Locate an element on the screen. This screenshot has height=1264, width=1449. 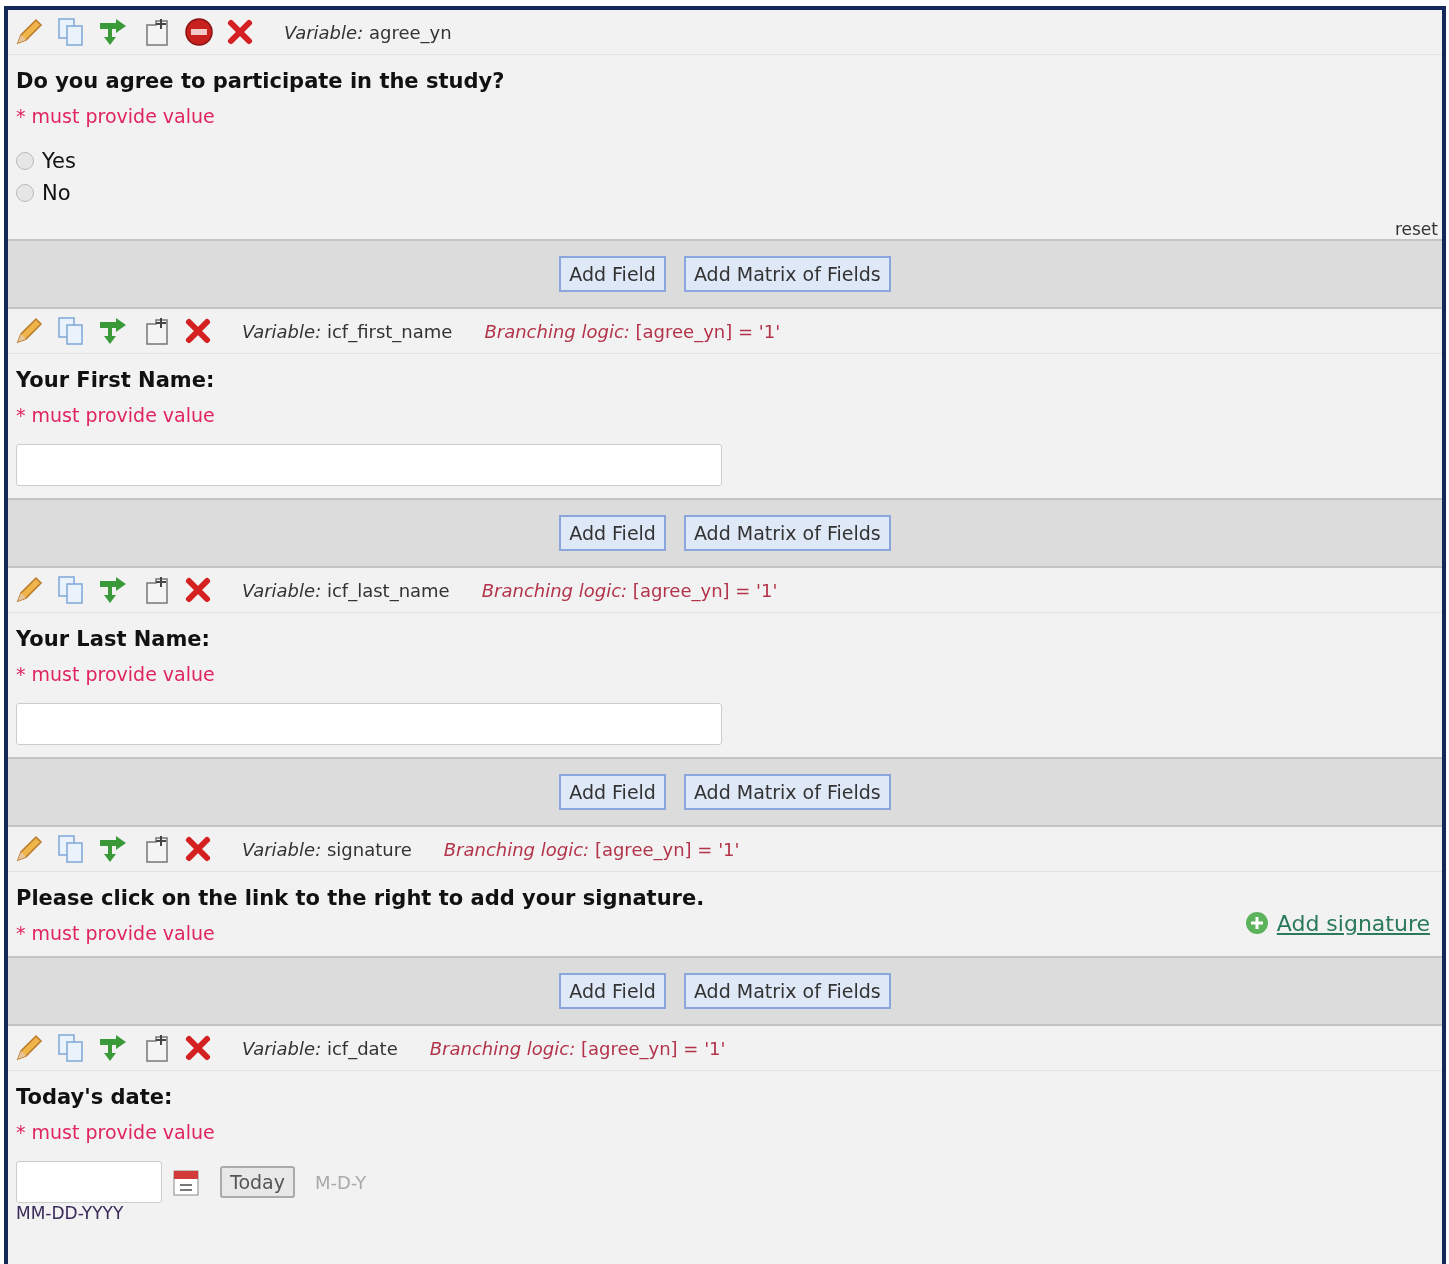
date-input is located at coordinates (89, 1182).